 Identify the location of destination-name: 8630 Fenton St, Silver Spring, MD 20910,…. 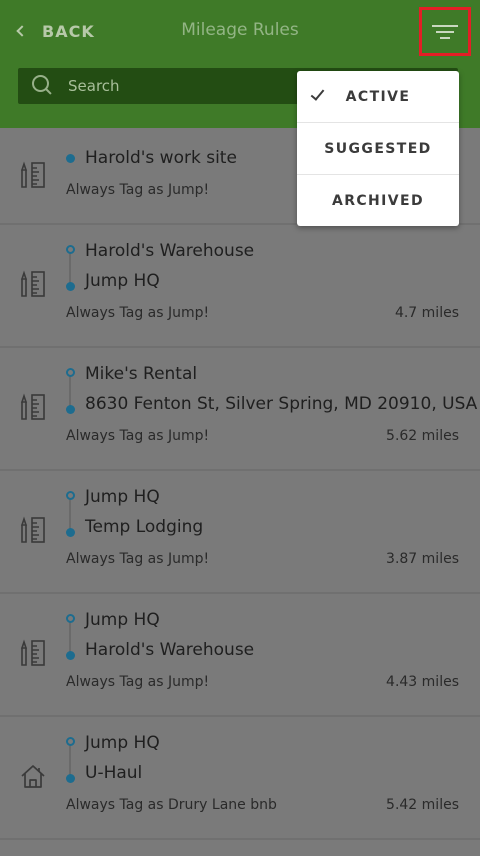
(281, 404).